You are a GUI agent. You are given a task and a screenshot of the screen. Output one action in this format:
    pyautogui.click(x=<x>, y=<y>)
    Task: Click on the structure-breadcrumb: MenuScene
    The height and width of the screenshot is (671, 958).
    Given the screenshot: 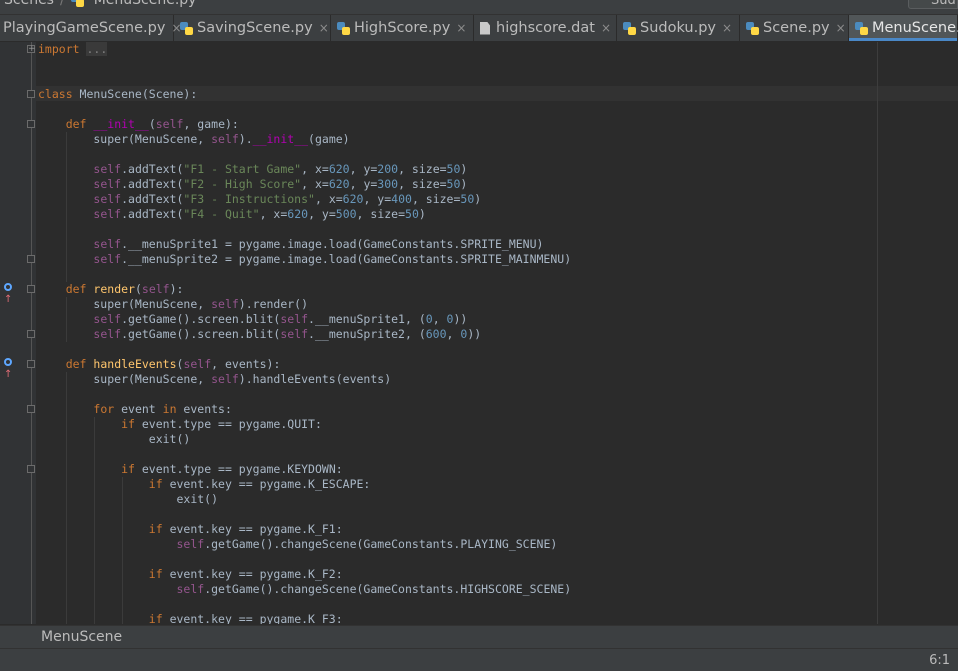 What is the action you would take?
    pyautogui.click(x=479, y=637)
    